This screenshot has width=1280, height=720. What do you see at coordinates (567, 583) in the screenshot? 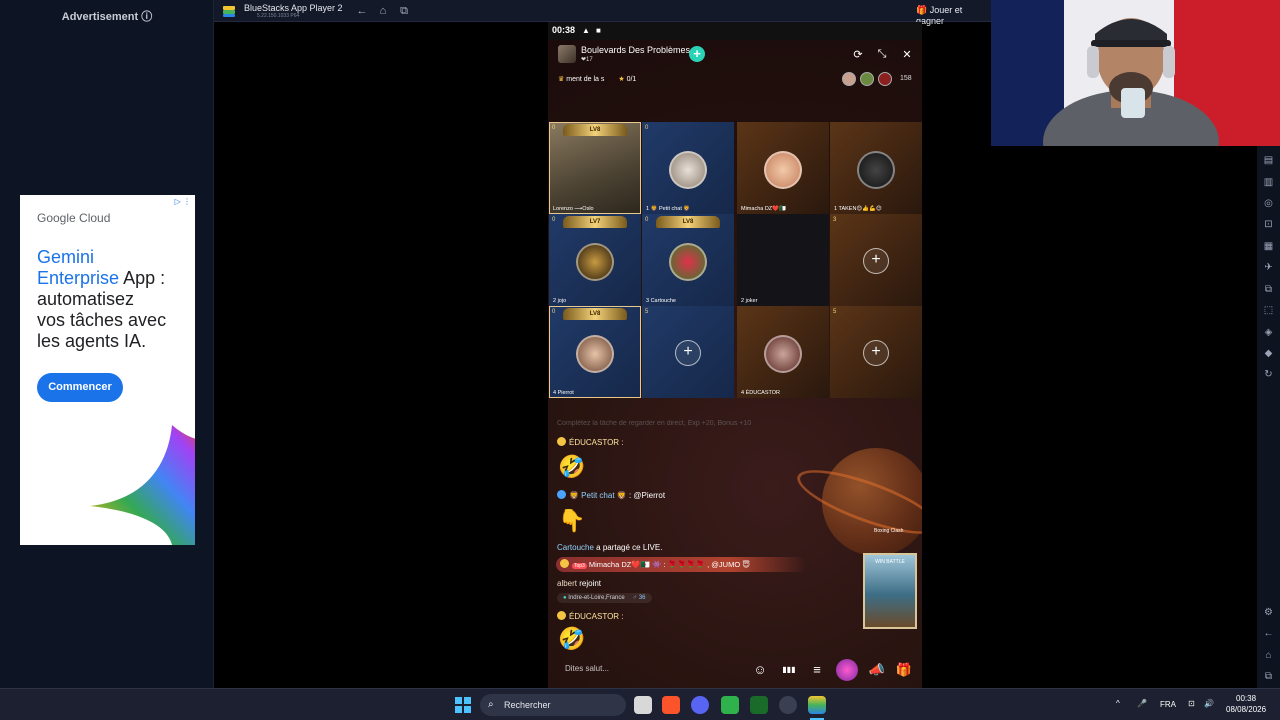
I see `chat-user-name: albert` at bounding box center [567, 583].